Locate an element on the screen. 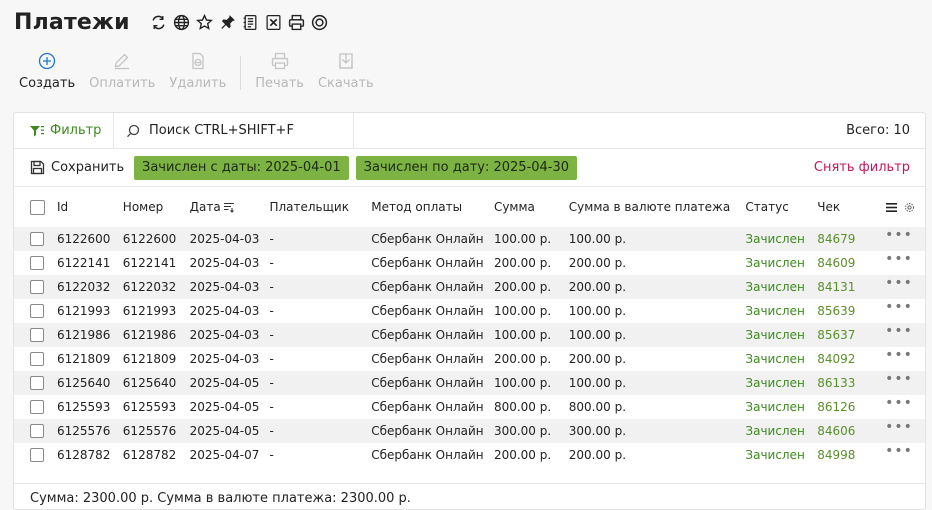 Image resolution: width=932 pixels, height=510 pixels. column-header-currency-sum: Сумма в валюте платежа is located at coordinates (657, 207).